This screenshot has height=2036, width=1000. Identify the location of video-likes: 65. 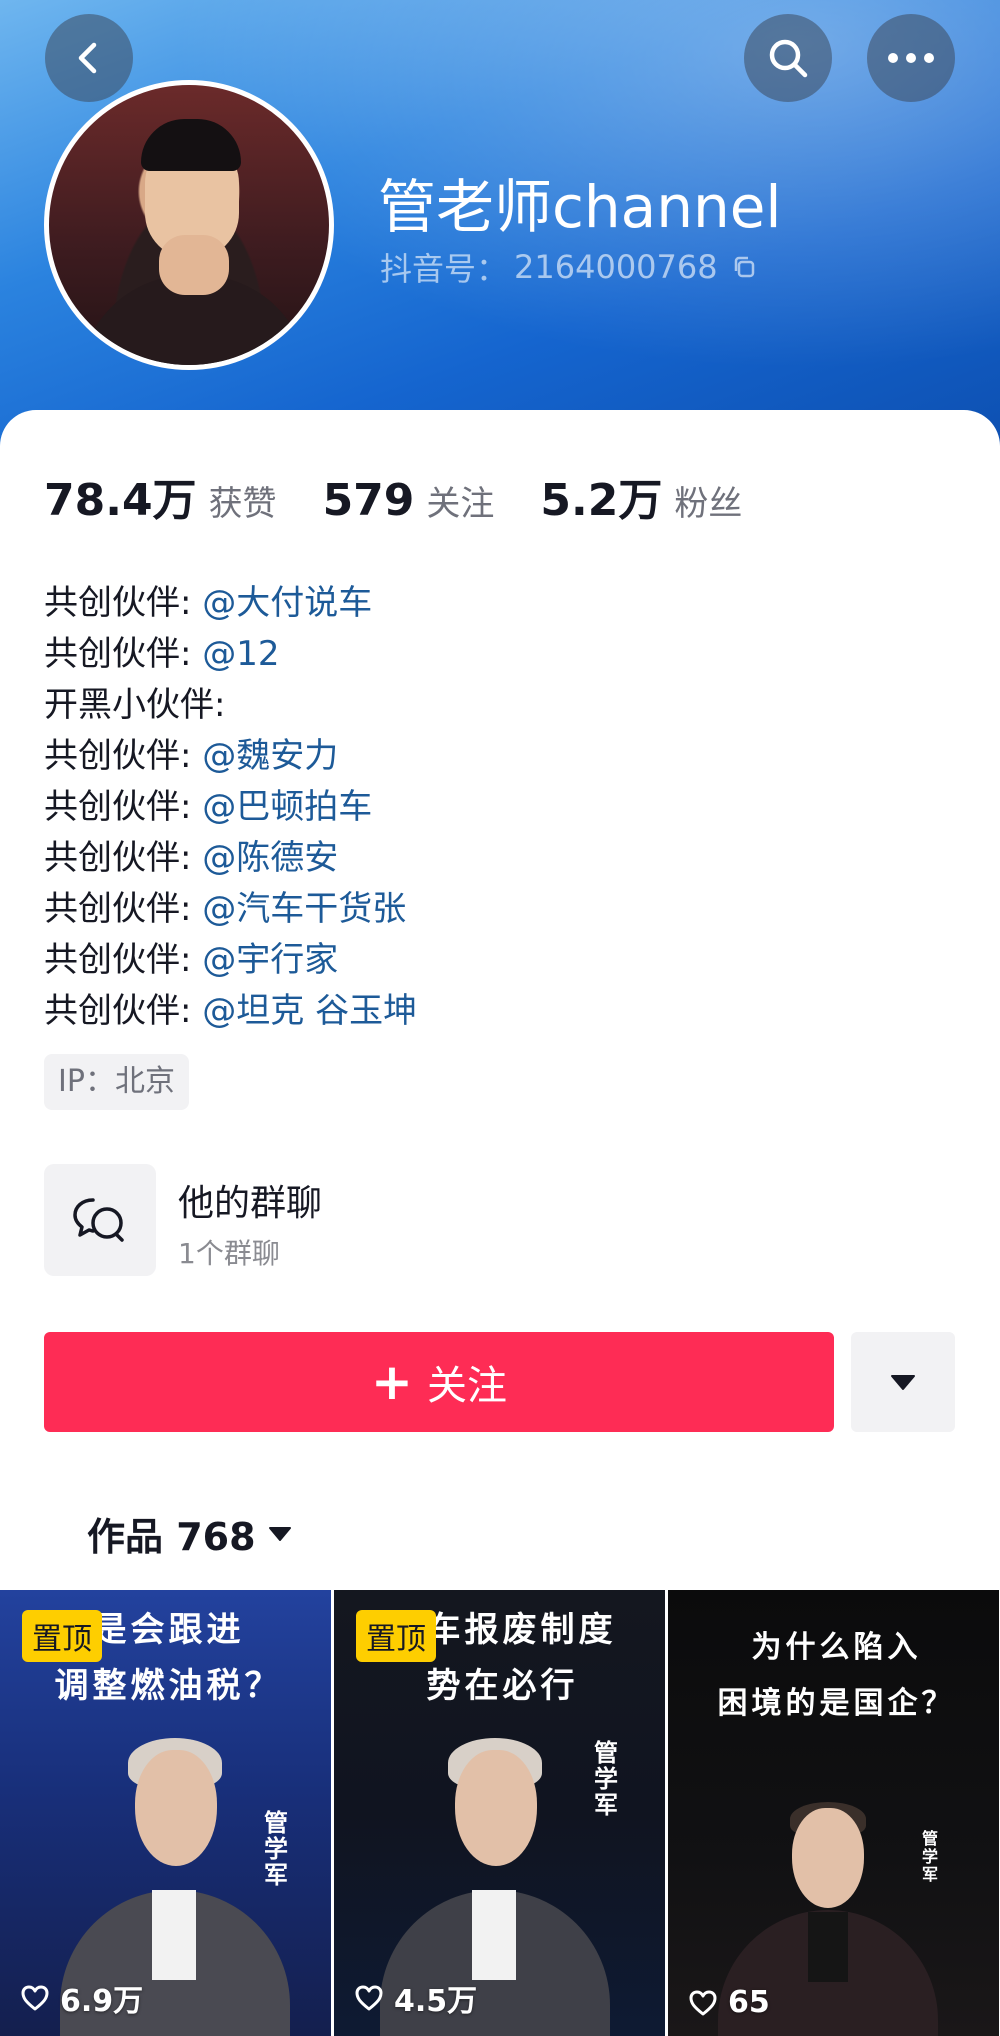
(729, 2002).